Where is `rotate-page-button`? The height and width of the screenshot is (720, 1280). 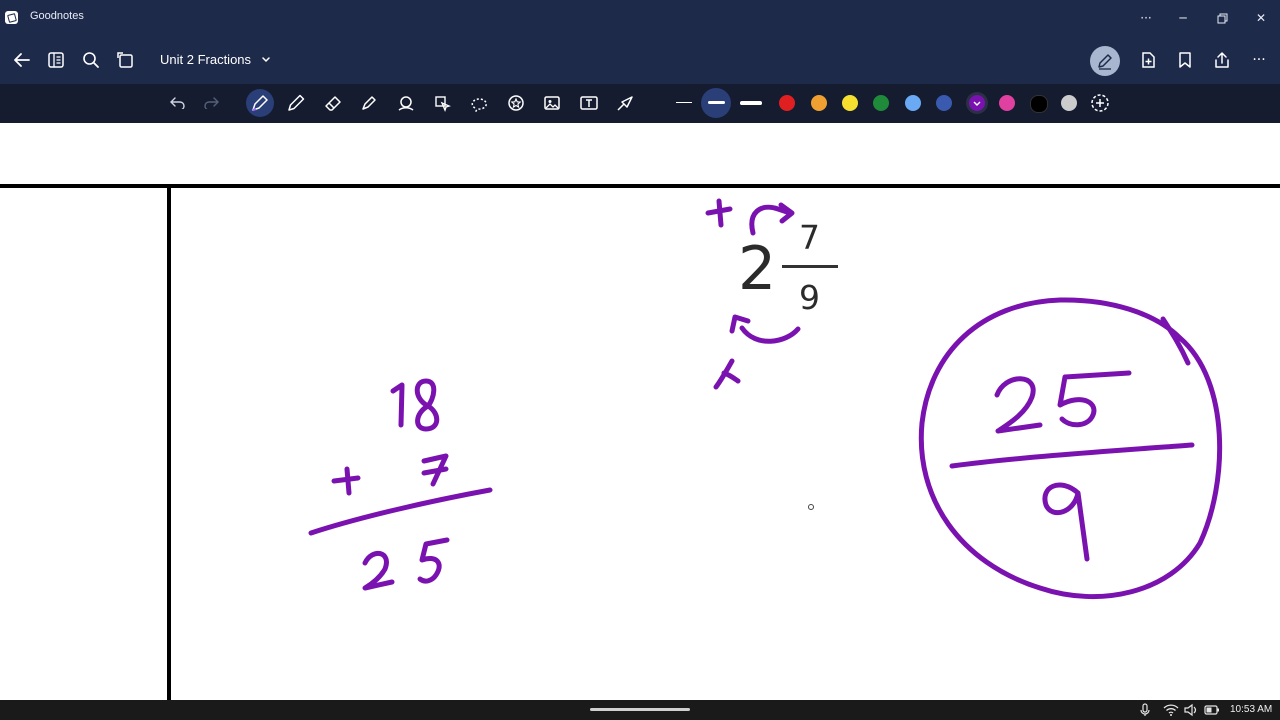 rotate-page-button is located at coordinates (126, 60).